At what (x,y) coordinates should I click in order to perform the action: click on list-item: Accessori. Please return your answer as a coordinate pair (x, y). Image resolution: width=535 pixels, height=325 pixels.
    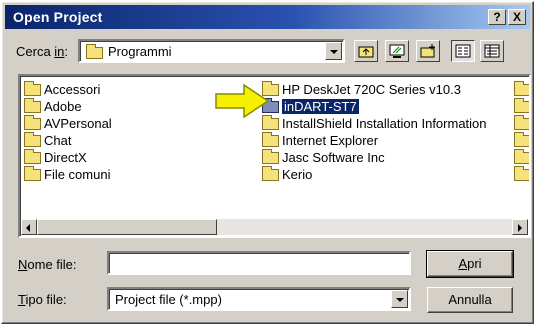
    Looking at the image, I should click on (62, 89).